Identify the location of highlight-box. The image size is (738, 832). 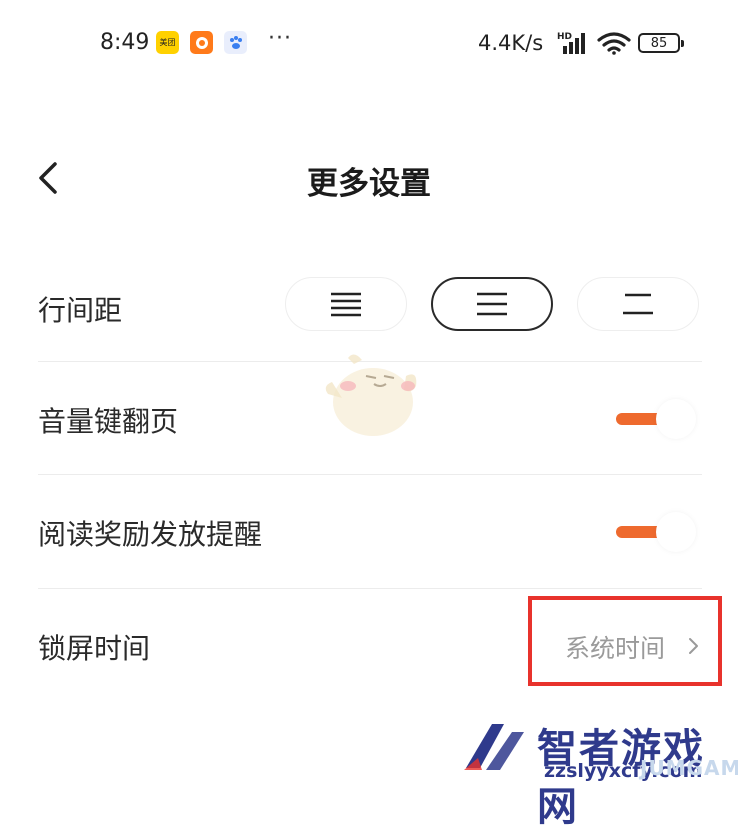
(625, 641).